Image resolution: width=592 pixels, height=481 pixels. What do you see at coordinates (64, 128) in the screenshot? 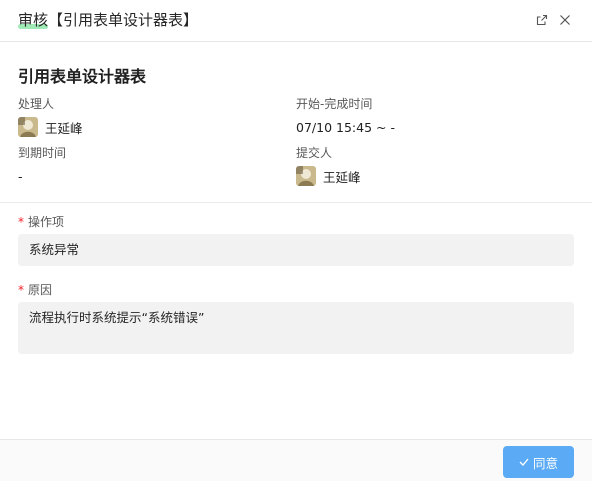
I see `handler-name: 王延峰` at bounding box center [64, 128].